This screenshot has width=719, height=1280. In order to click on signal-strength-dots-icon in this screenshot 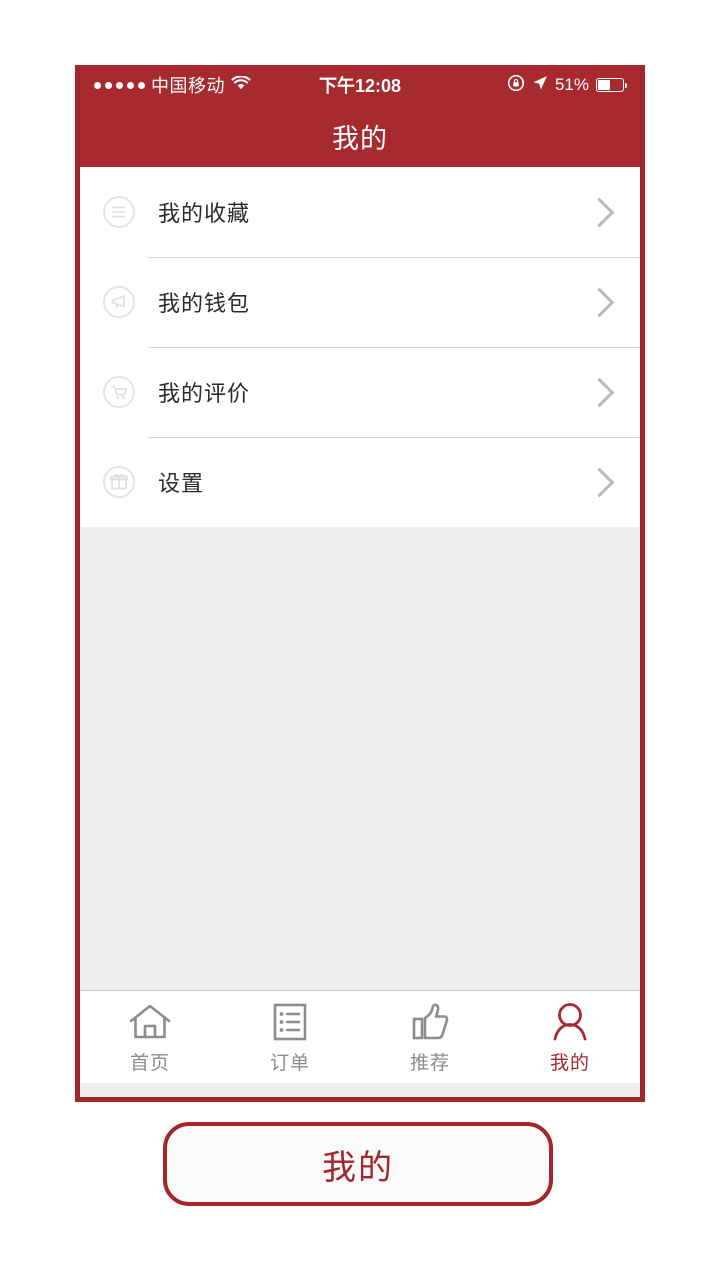, I will do `click(119, 85)`.